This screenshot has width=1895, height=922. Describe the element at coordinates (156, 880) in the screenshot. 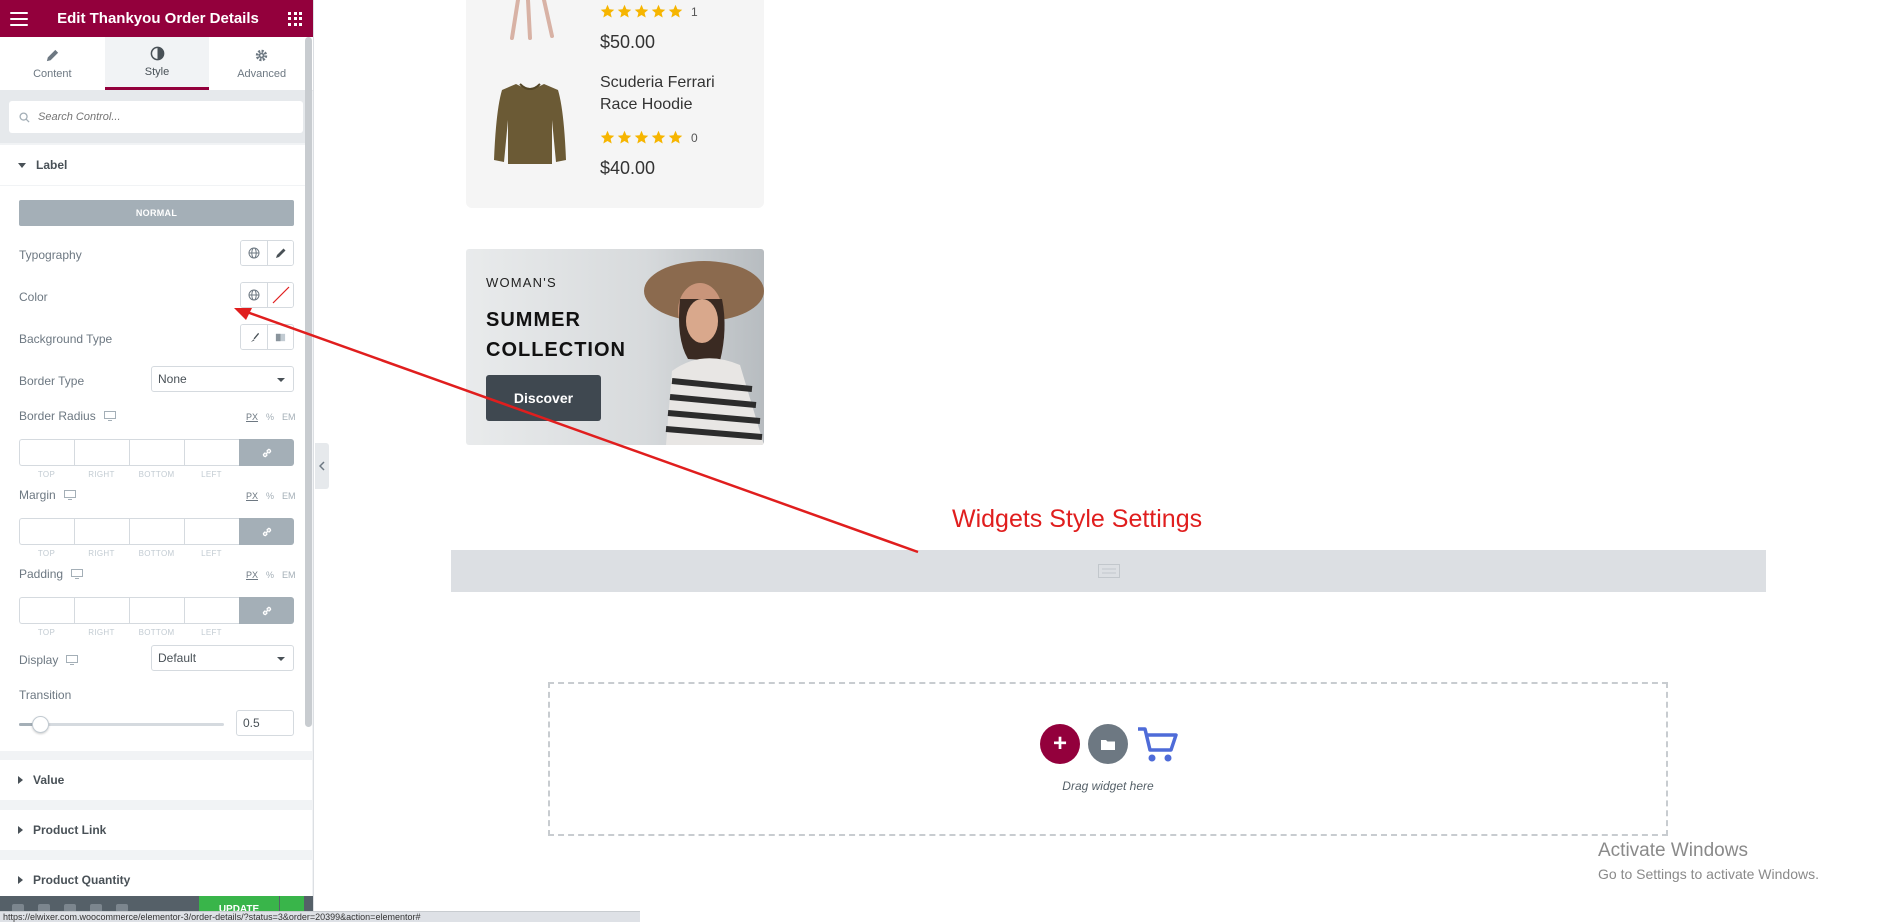

I see `section-product-quantity-header: Product Quantity` at that location.